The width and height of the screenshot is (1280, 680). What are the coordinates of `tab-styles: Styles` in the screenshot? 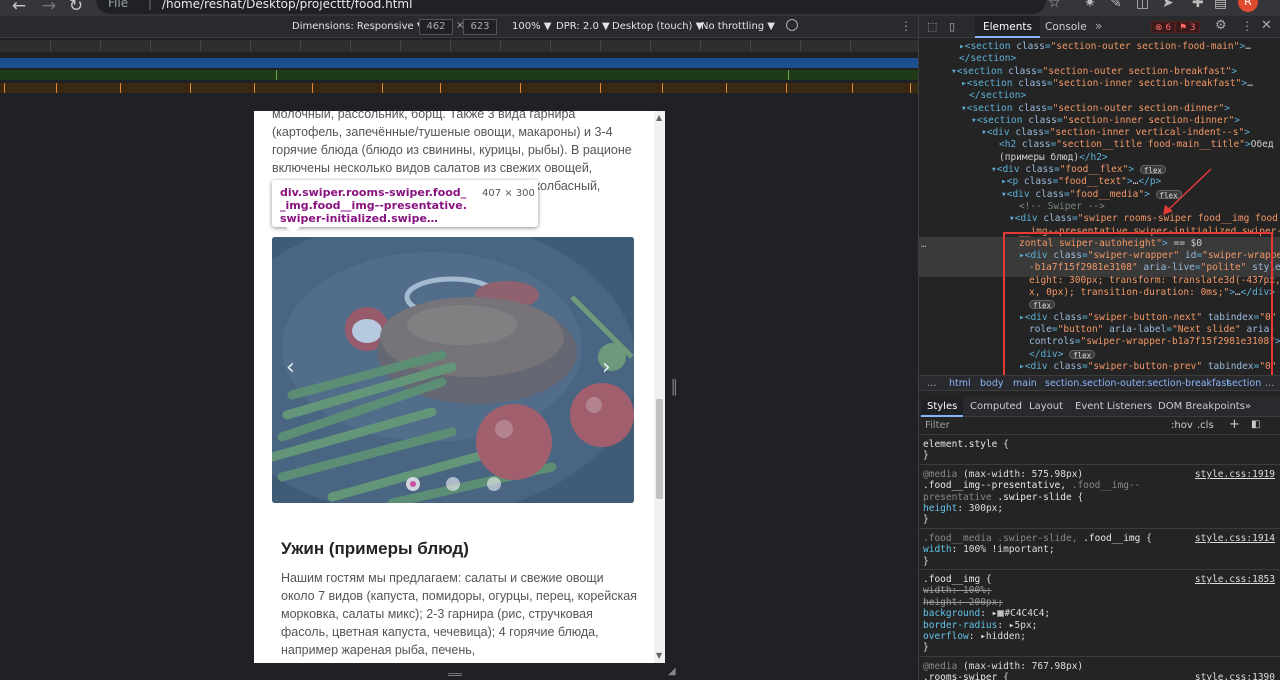 It's located at (942, 407).